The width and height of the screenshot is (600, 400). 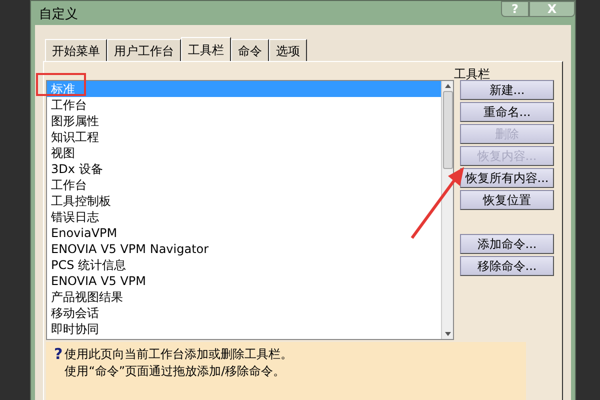 I want to click on list-item: 移动会话, so click(x=244, y=313).